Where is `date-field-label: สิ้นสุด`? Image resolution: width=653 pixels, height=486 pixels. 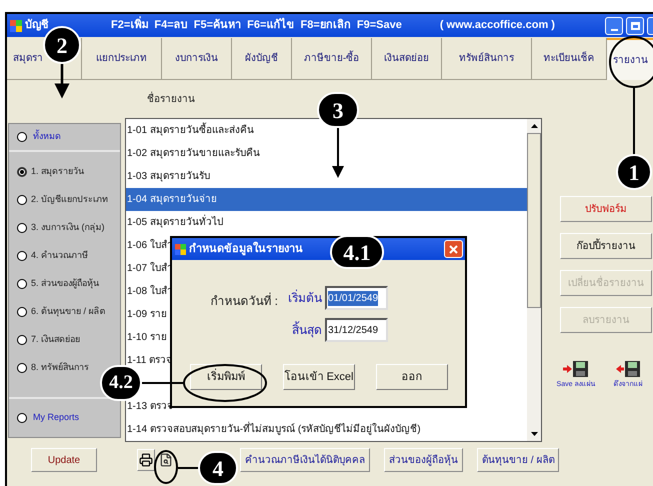 date-field-label: สิ้นสุด is located at coordinates (307, 330).